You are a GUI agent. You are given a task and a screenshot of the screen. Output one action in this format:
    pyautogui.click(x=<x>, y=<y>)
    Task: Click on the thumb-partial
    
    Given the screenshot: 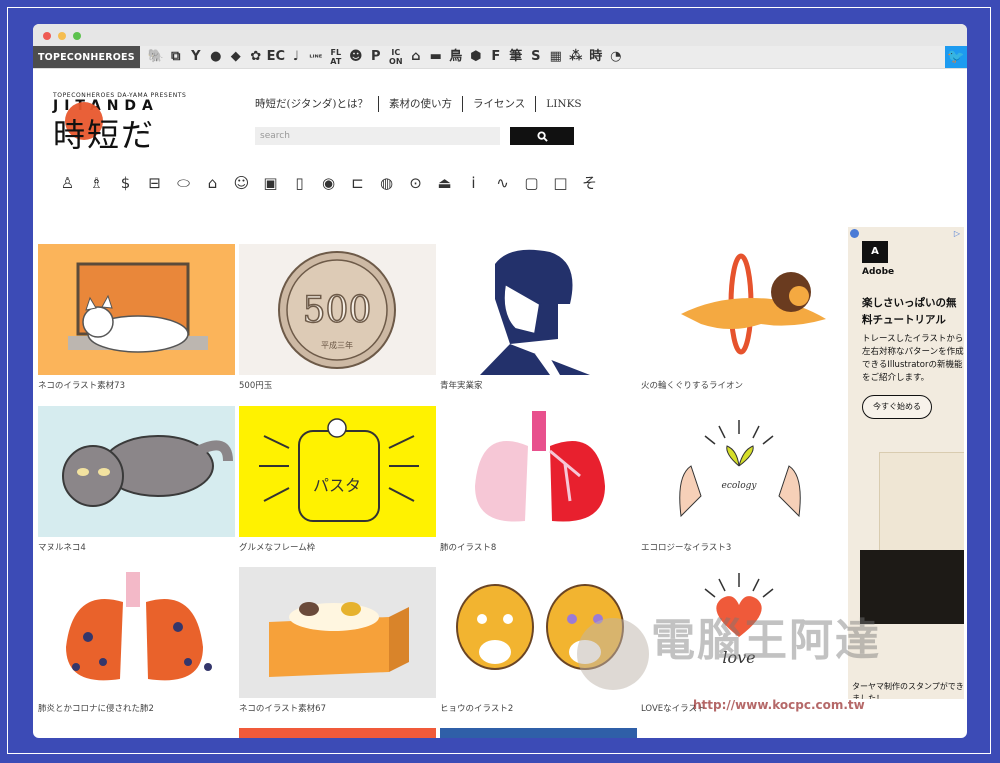 What is the action you would take?
    pyautogui.click(x=337, y=733)
    